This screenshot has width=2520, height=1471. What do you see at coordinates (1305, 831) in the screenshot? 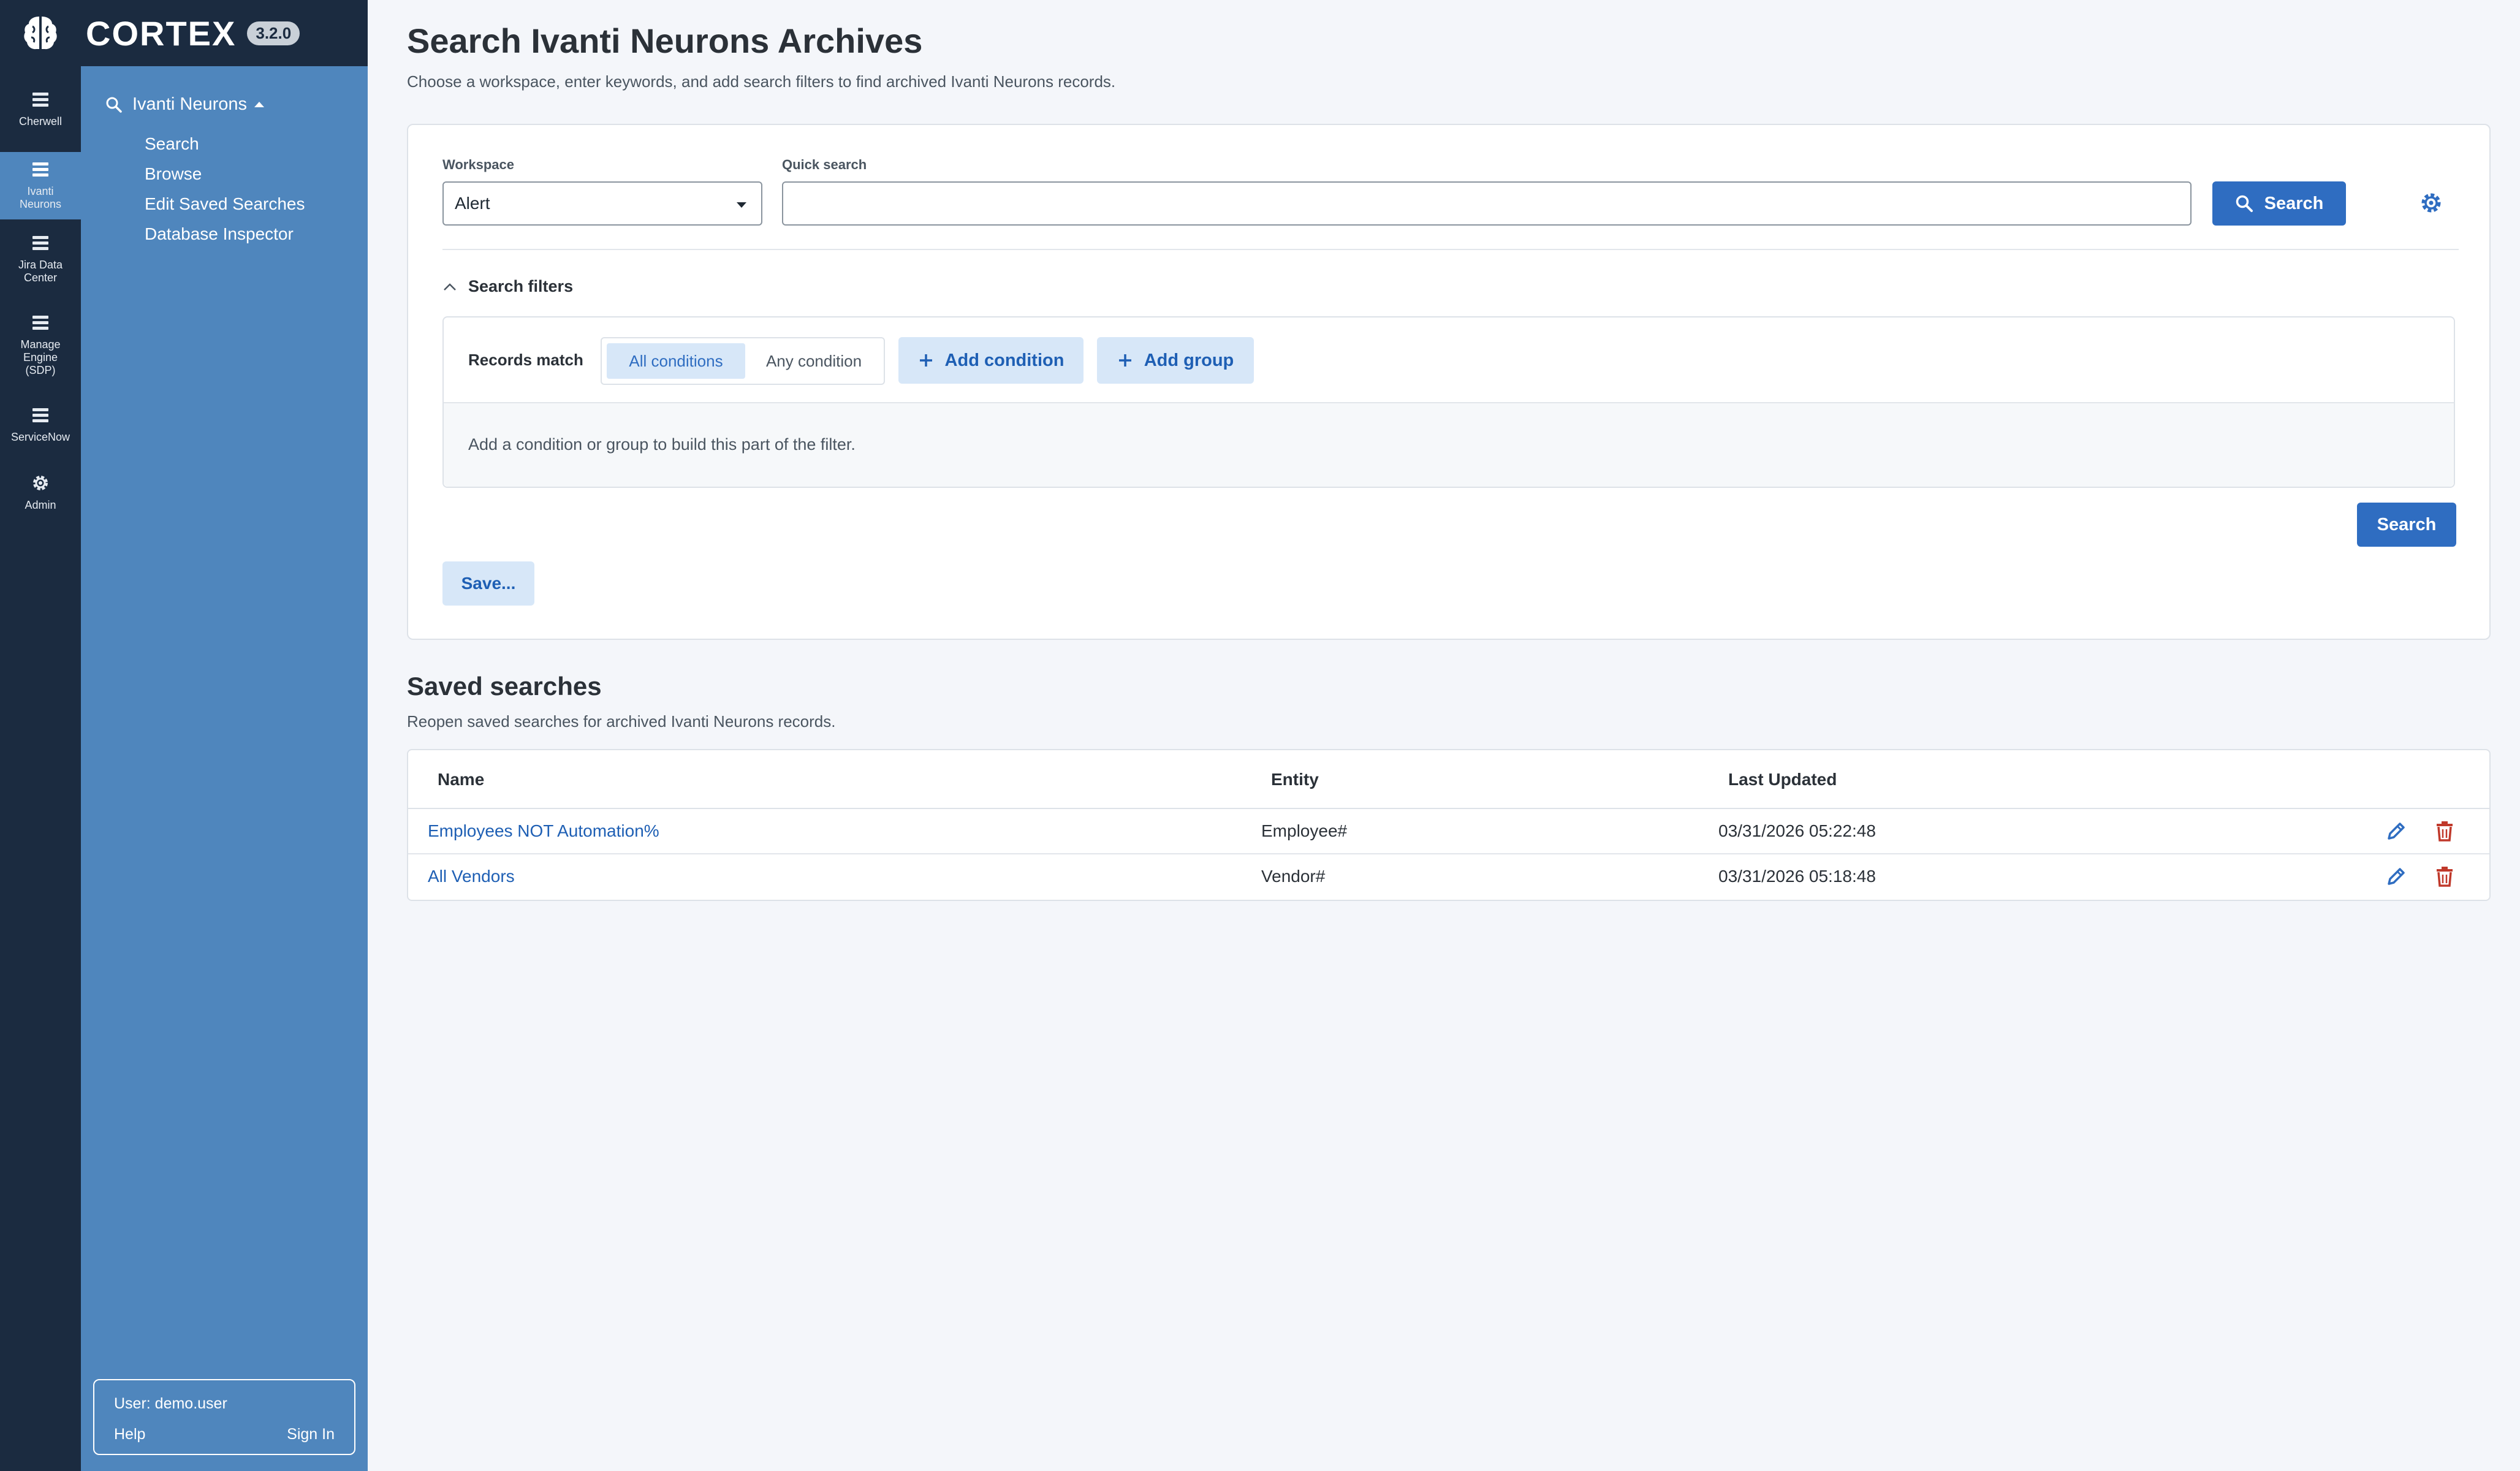
I see `saved-search-entity: Employee#` at bounding box center [1305, 831].